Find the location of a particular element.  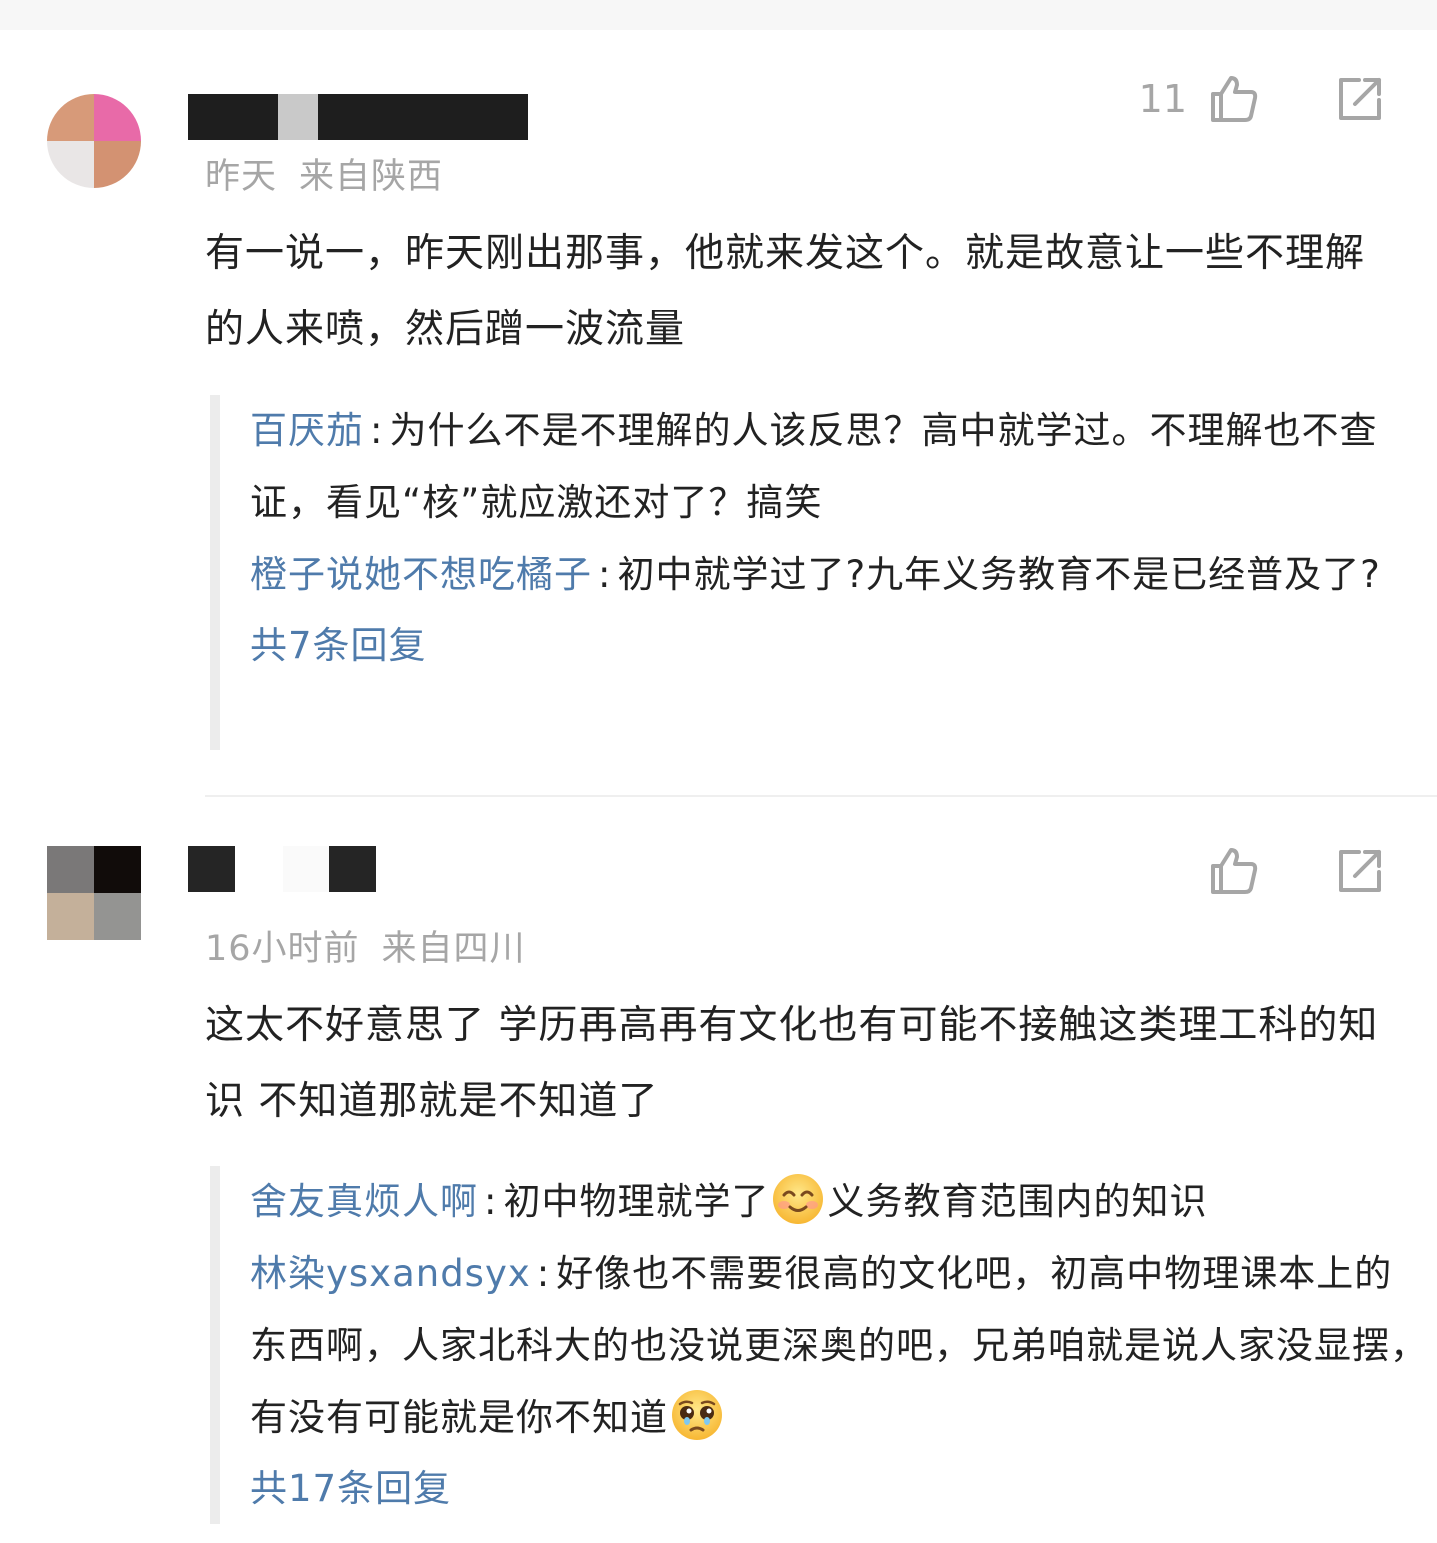

reply-item: 舍友真烦人啊: 初中物理就学了 义务教育范围内的知识 is located at coordinates (840, 1202).